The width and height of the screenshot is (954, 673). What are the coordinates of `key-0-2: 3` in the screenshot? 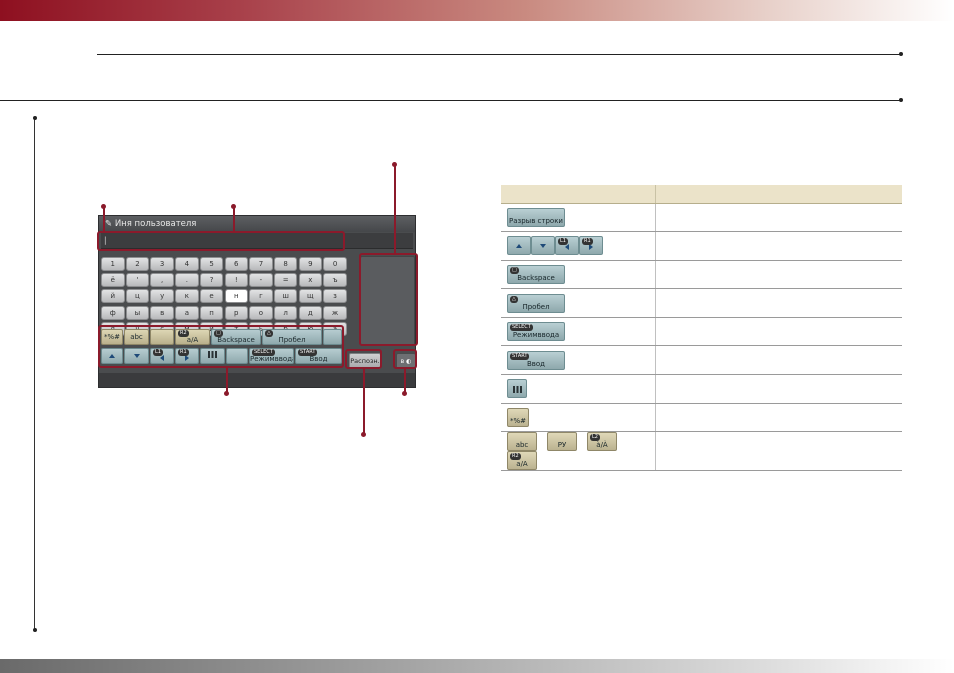 It's located at (162, 264).